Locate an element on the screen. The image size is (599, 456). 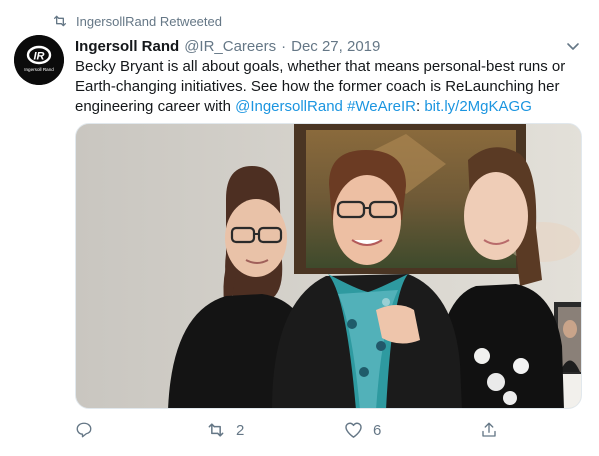
share-button is located at coordinates (489, 430).